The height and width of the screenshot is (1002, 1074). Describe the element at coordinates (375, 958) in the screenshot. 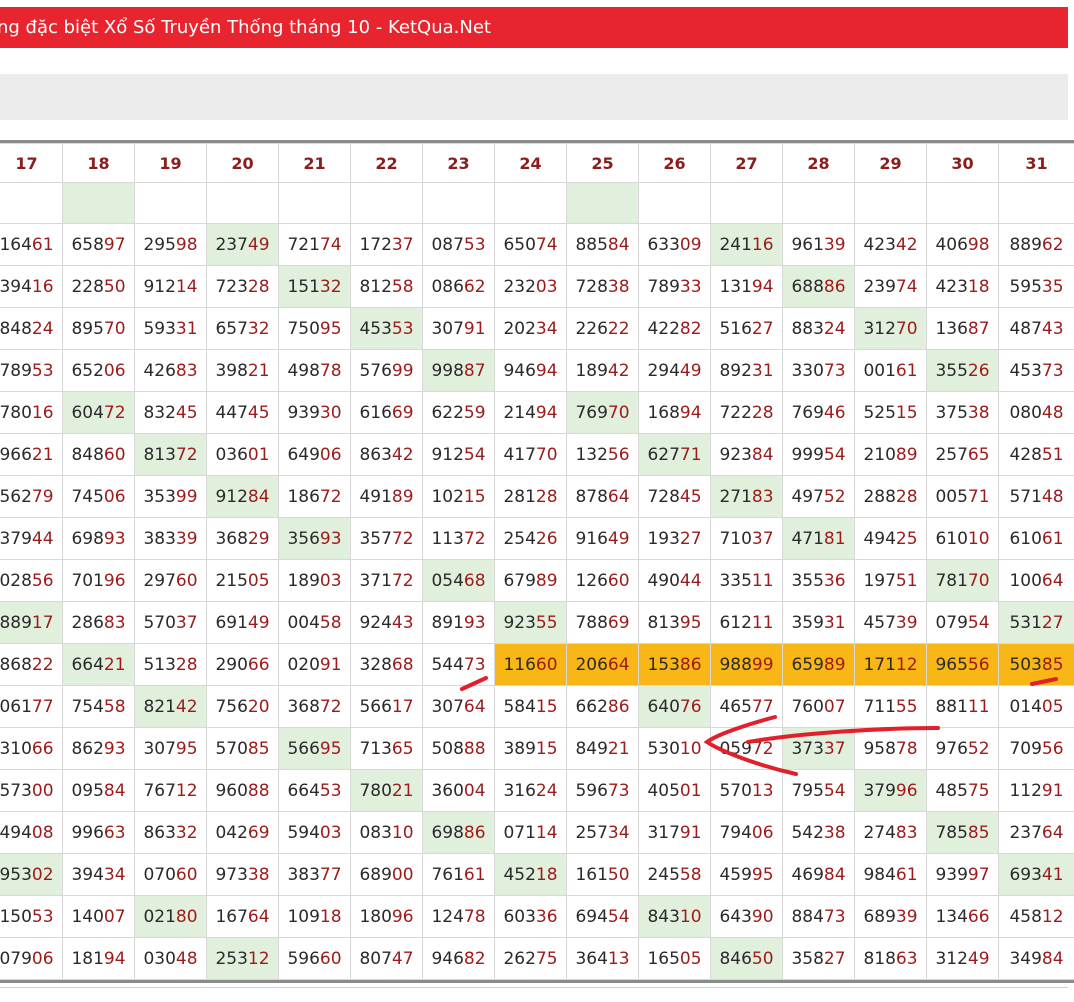

I see `number-prefix: 807` at that location.